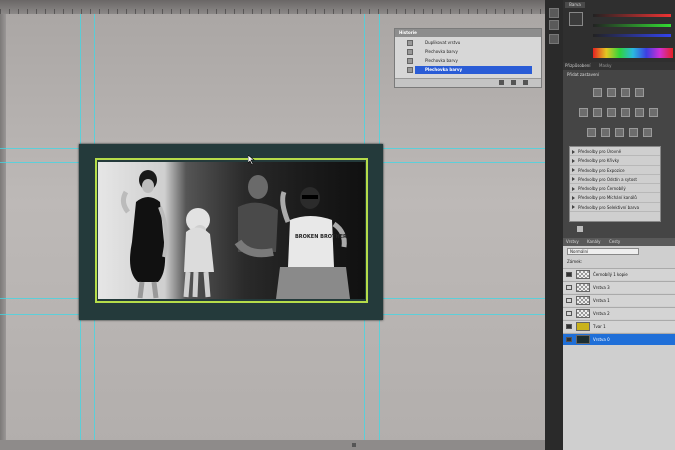  What do you see at coordinates (619, 287) in the screenshot?
I see `layer-row: Vrstva 3` at bounding box center [619, 287].